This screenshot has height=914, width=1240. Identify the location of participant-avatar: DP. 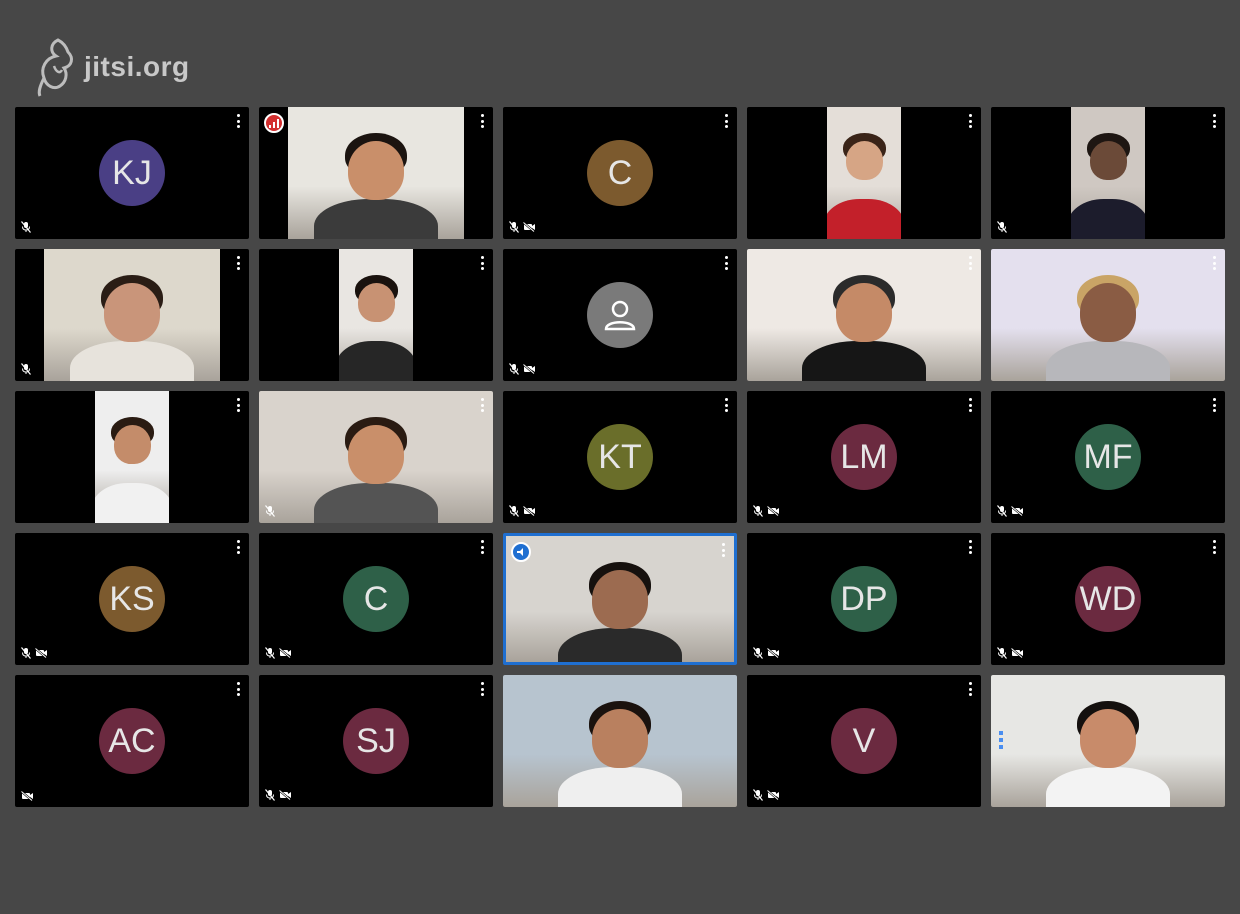
(864, 599).